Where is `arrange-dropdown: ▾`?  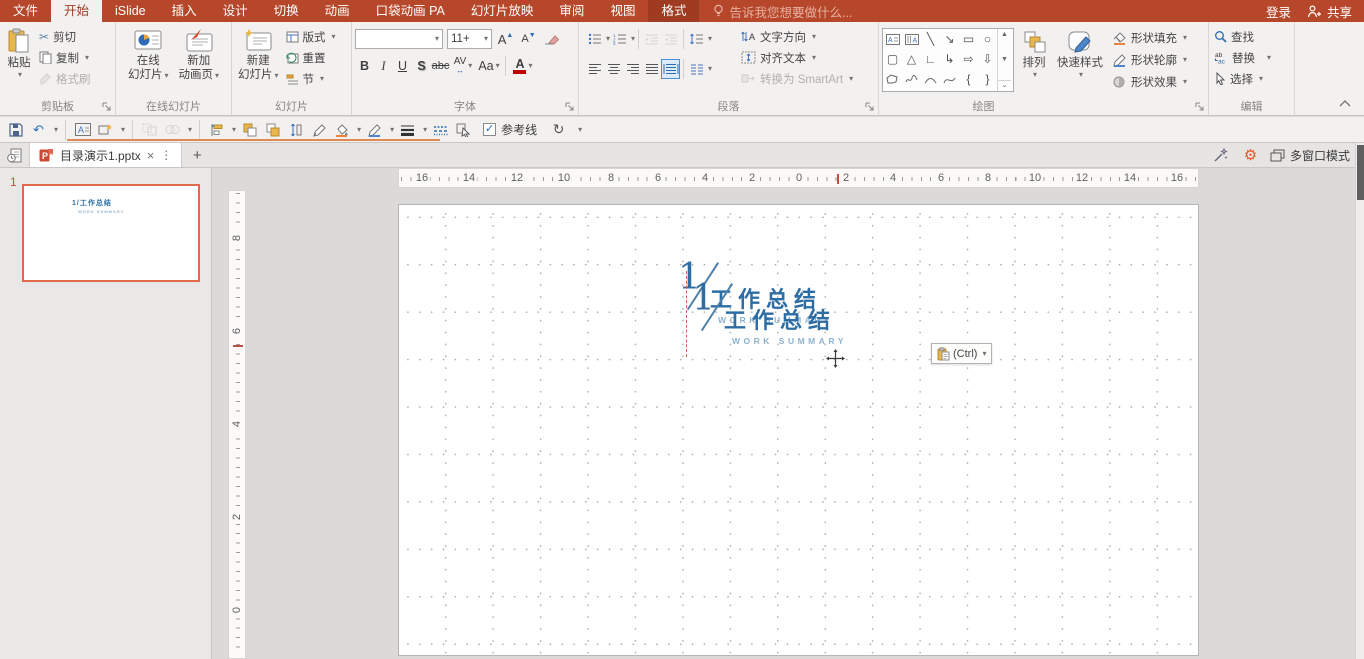
arrange-dropdown: ▾ is located at coordinates (1035, 75).